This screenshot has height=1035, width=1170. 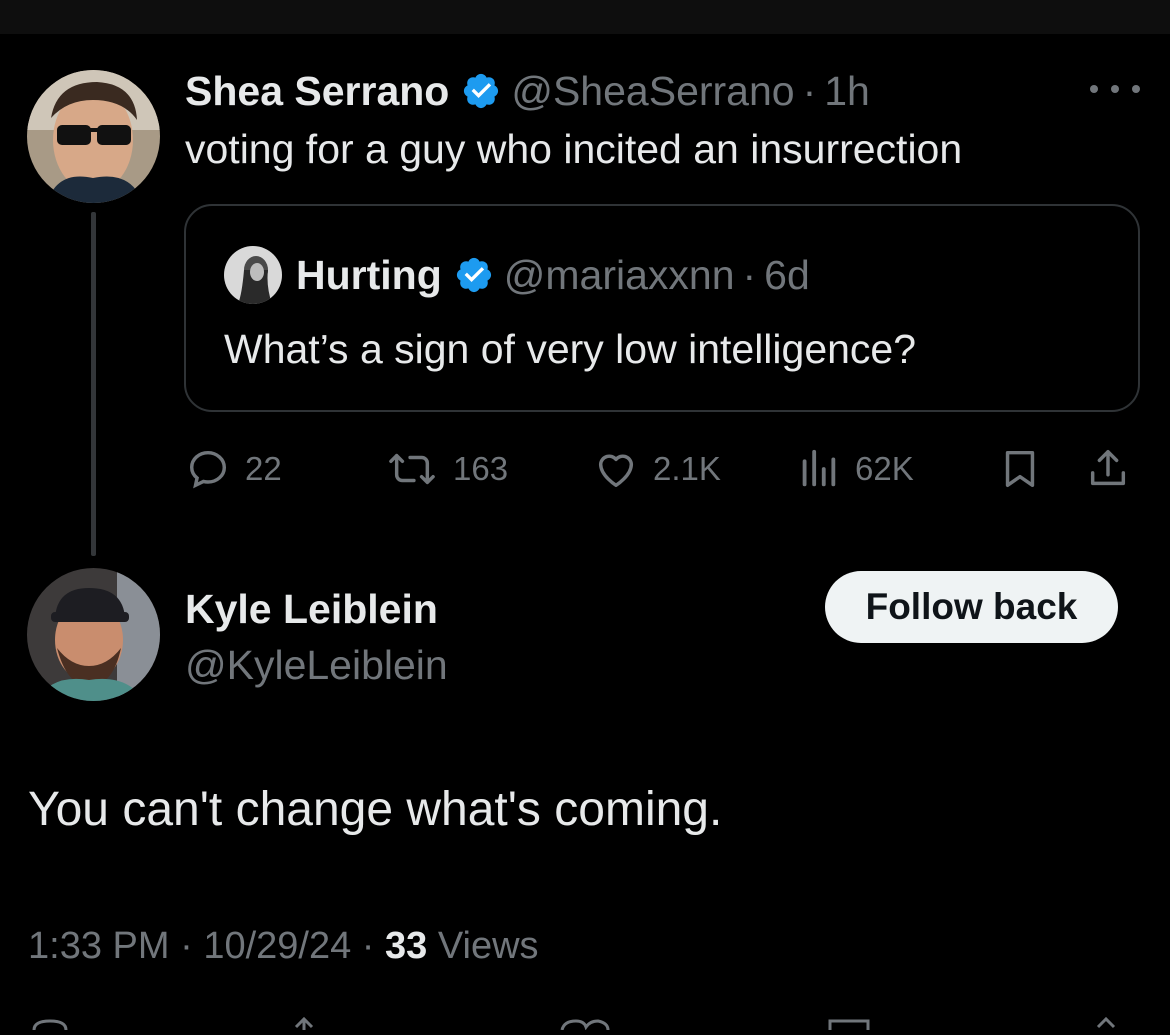 What do you see at coordinates (316, 665) in the screenshot?
I see `reply-author-handle: @KyleLeiblein` at bounding box center [316, 665].